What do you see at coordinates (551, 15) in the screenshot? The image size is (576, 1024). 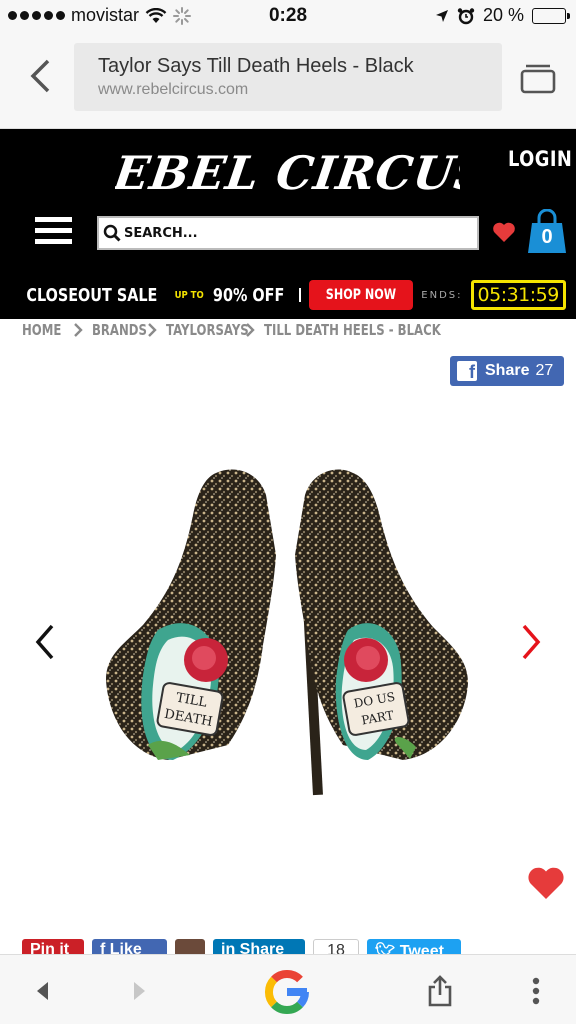 I see `battery-icon` at bounding box center [551, 15].